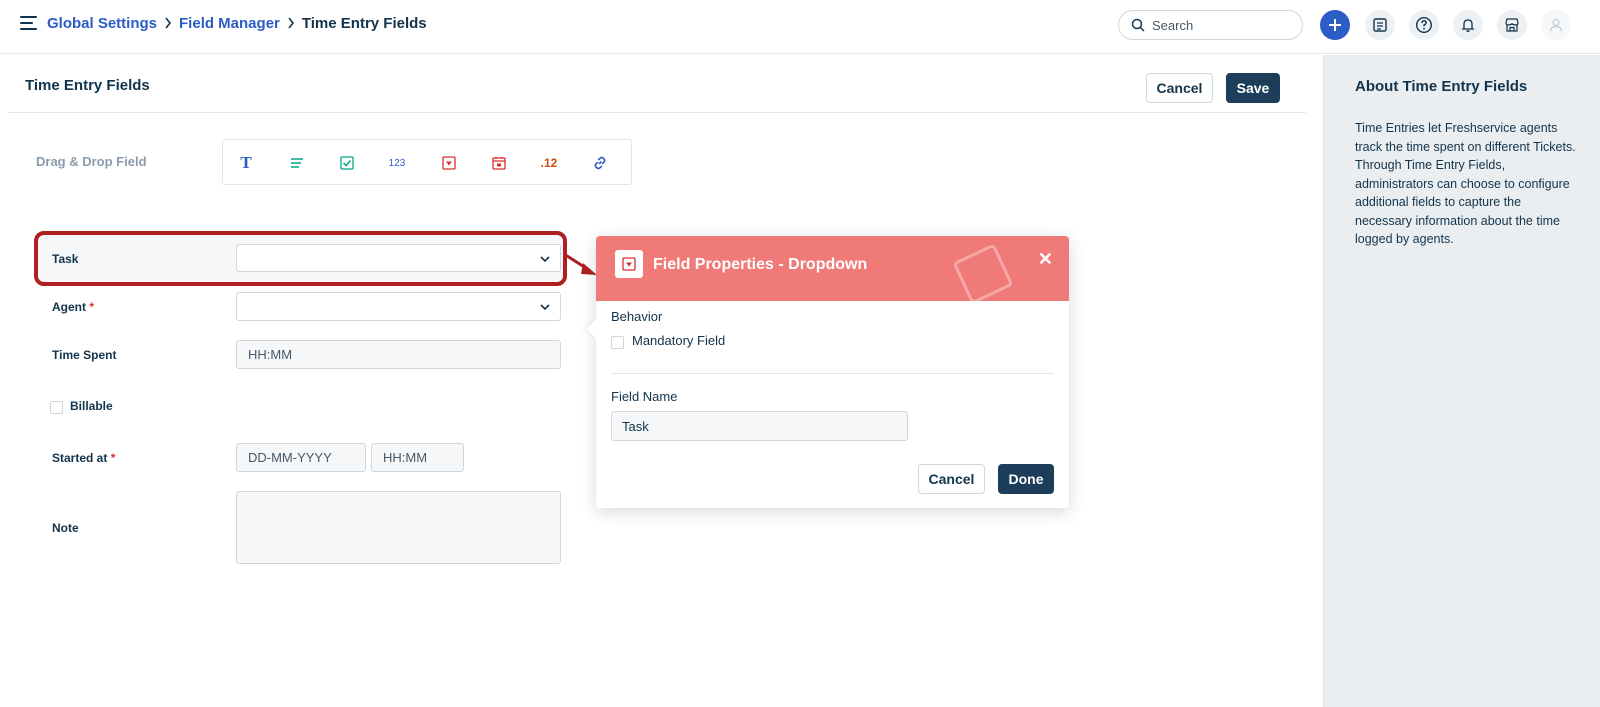 This screenshot has height=707, width=1600. What do you see at coordinates (759, 426) in the screenshot?
I see `field-name-input` at bounding box center [759, 426].